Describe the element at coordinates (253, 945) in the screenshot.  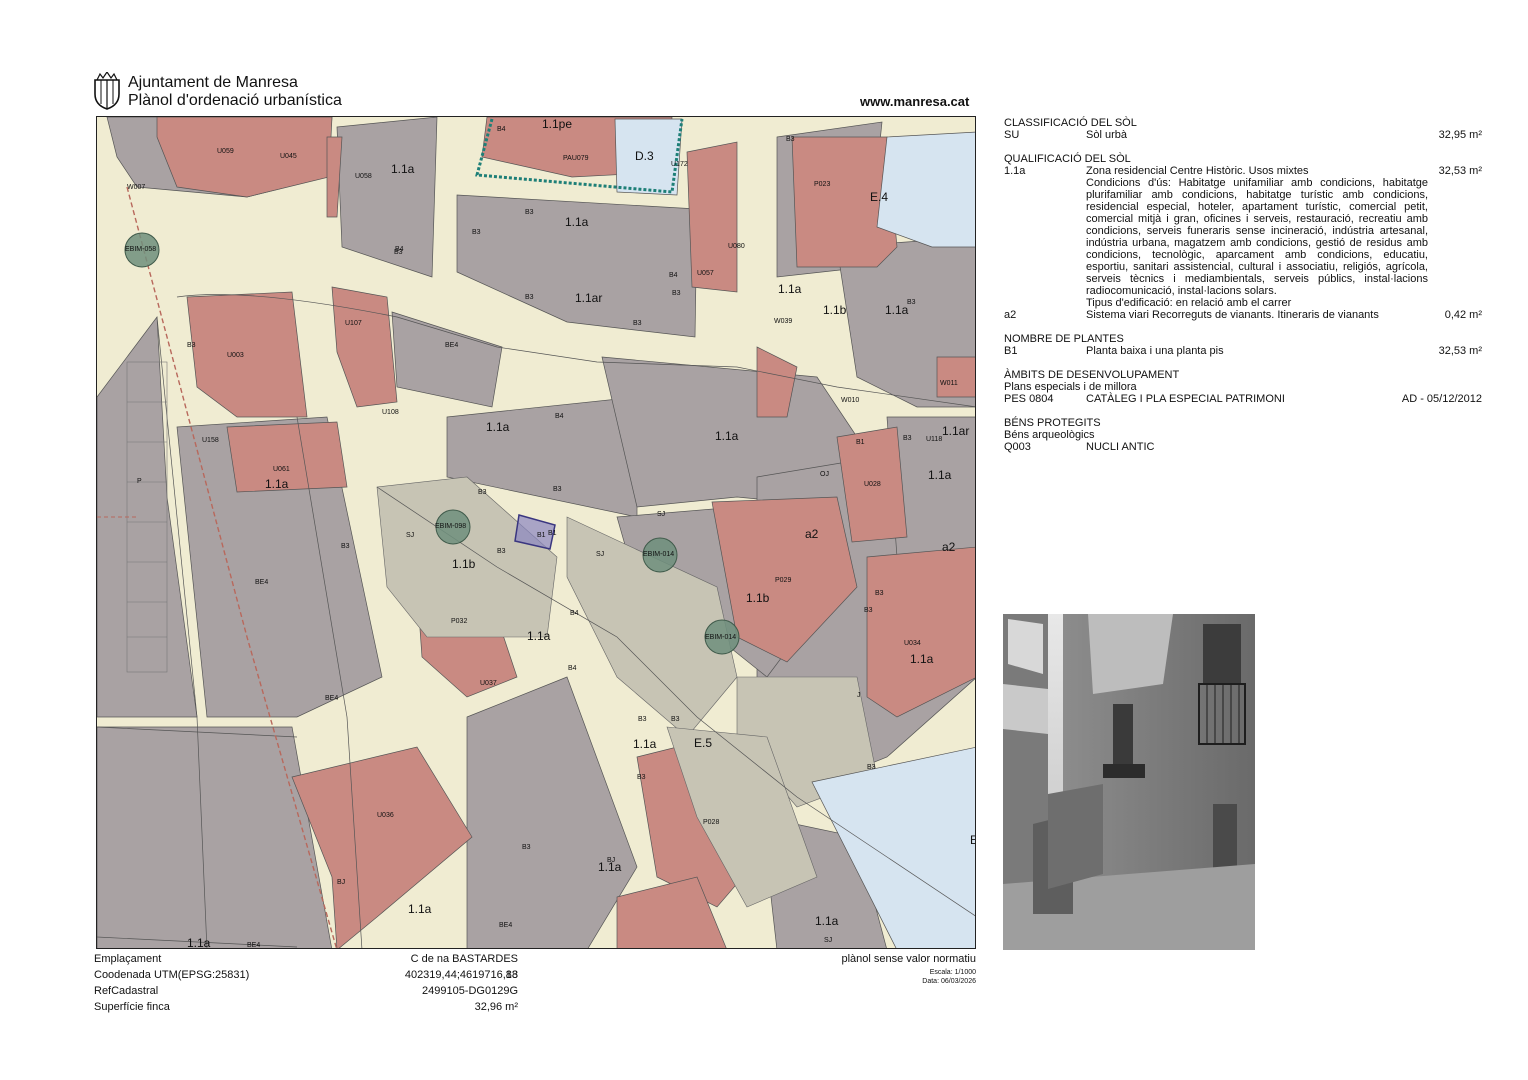
I see `code-label-62: BE4` at that location.